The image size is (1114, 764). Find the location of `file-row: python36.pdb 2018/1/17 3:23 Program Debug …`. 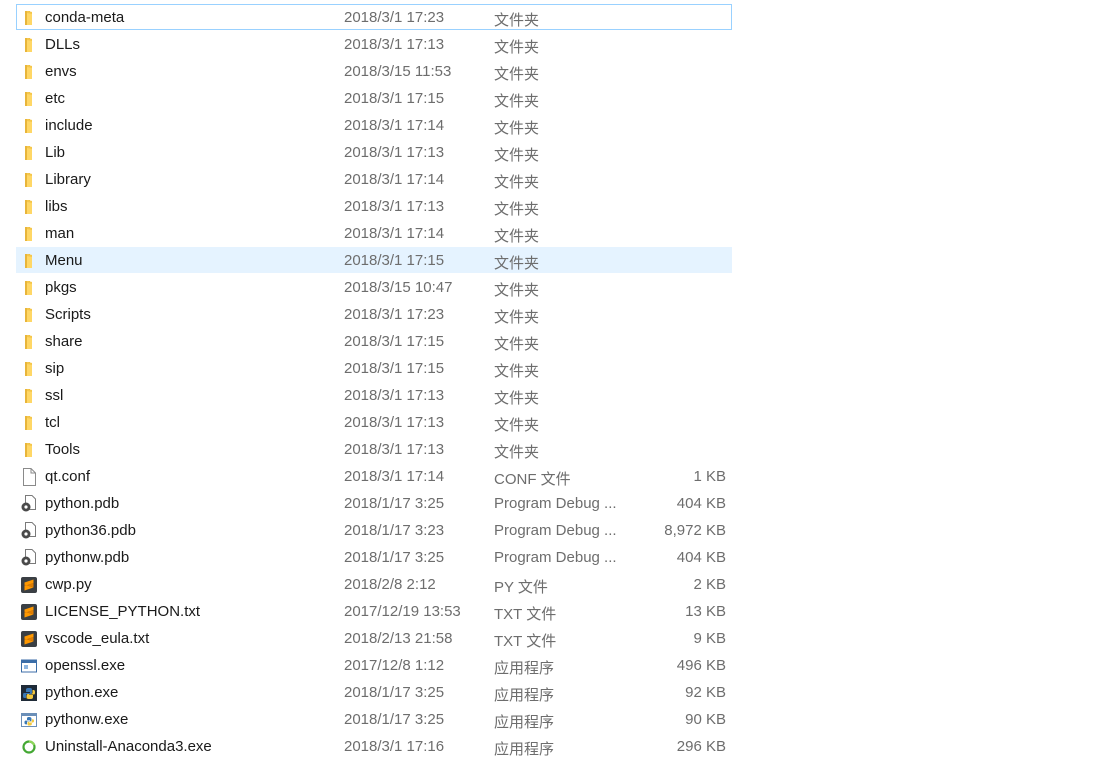

file-row: python36.pdb 2018/1/17 3:23 Program Debug … is located at coordinates (374, 530).